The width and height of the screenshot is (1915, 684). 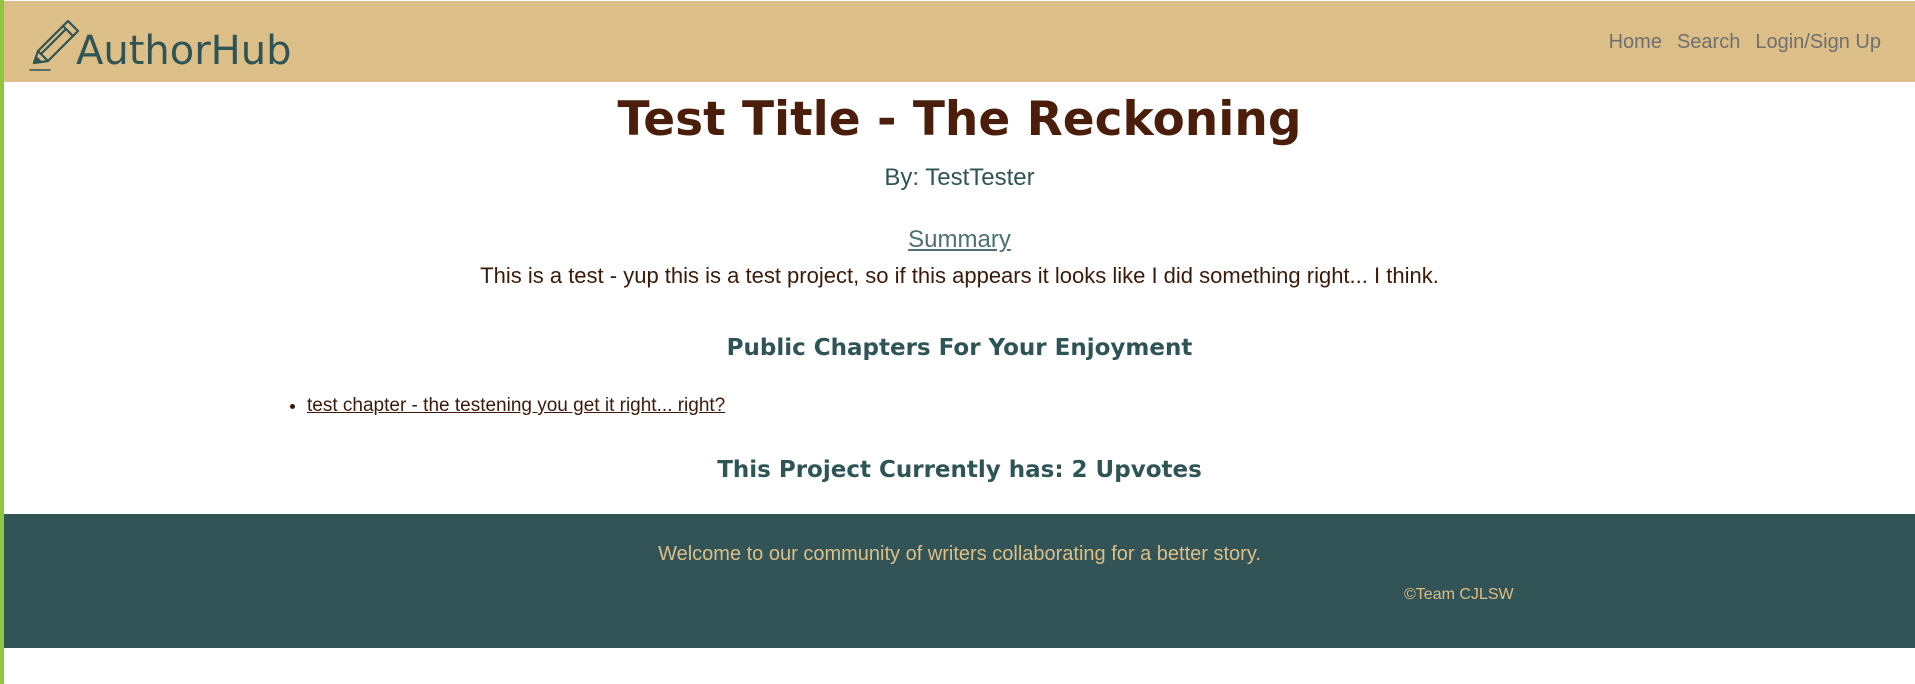 I want to click on nav-link-login-signup: Login/Sign Up, so click(x=1818, y=42).